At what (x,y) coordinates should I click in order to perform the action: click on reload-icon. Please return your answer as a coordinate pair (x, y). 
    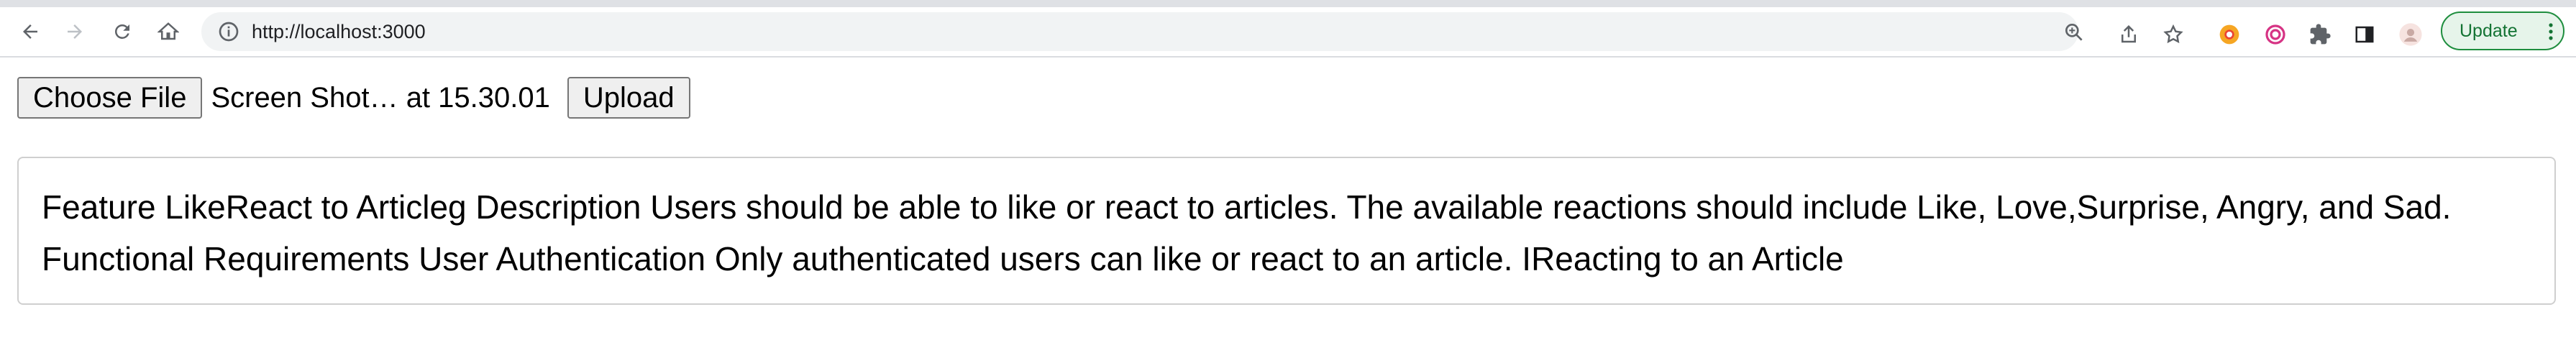
    Looking at the image, I should click on (122, 31).